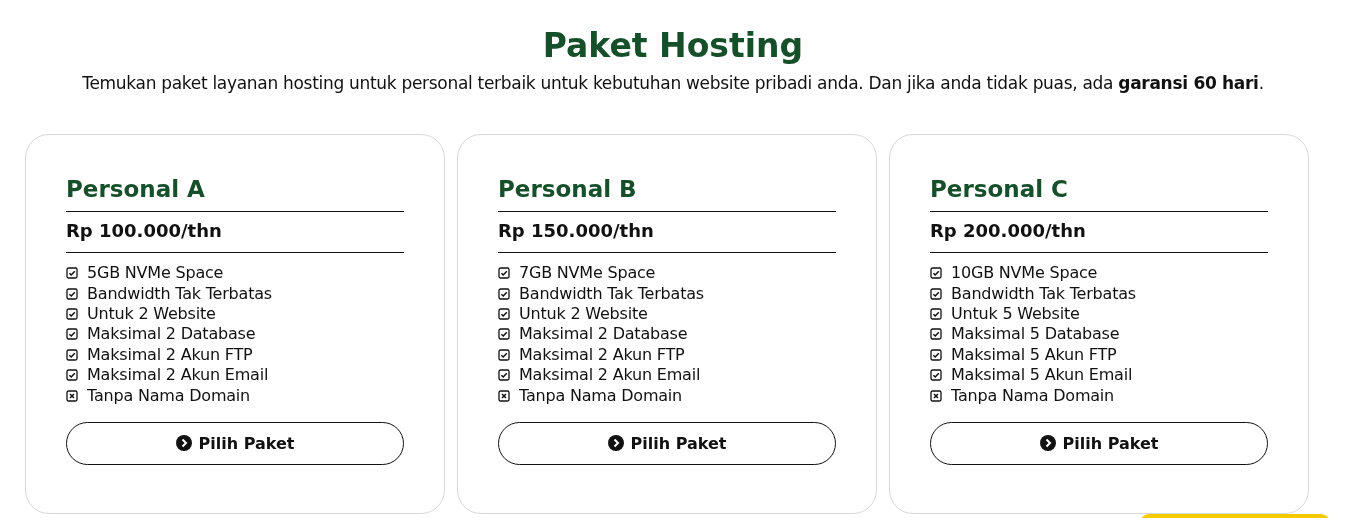 Image resolution: width=1346 pixels, height=518 pixels. I want to click on feature-text: 5GB NVMe Space, so click(155, 273).